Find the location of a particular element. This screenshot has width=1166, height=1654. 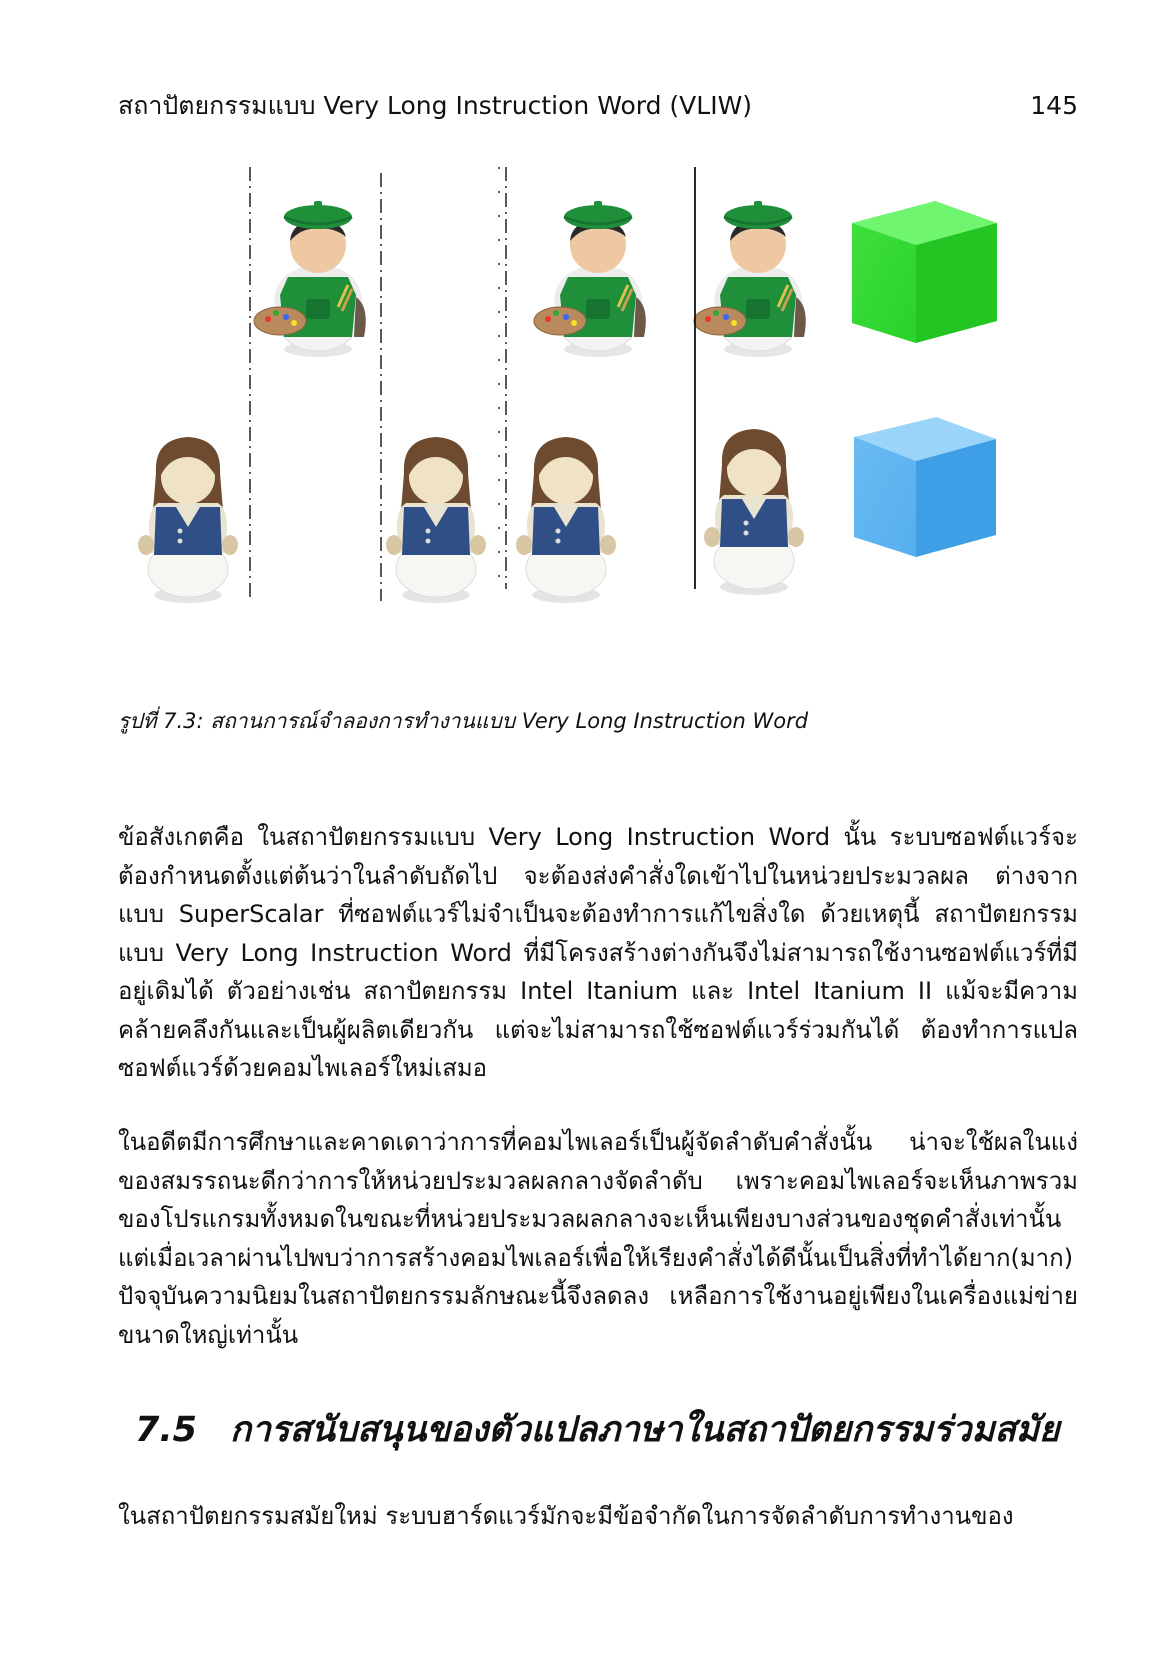

green-cube-icon is located at coordinates (924, 272).